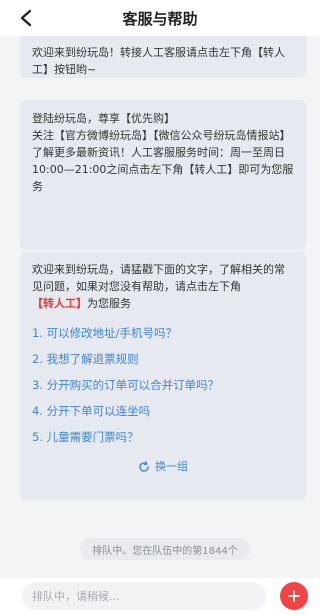  I want to click on faq-item: 1. 可以修改地址/手机号吗？, so click(163, 333).